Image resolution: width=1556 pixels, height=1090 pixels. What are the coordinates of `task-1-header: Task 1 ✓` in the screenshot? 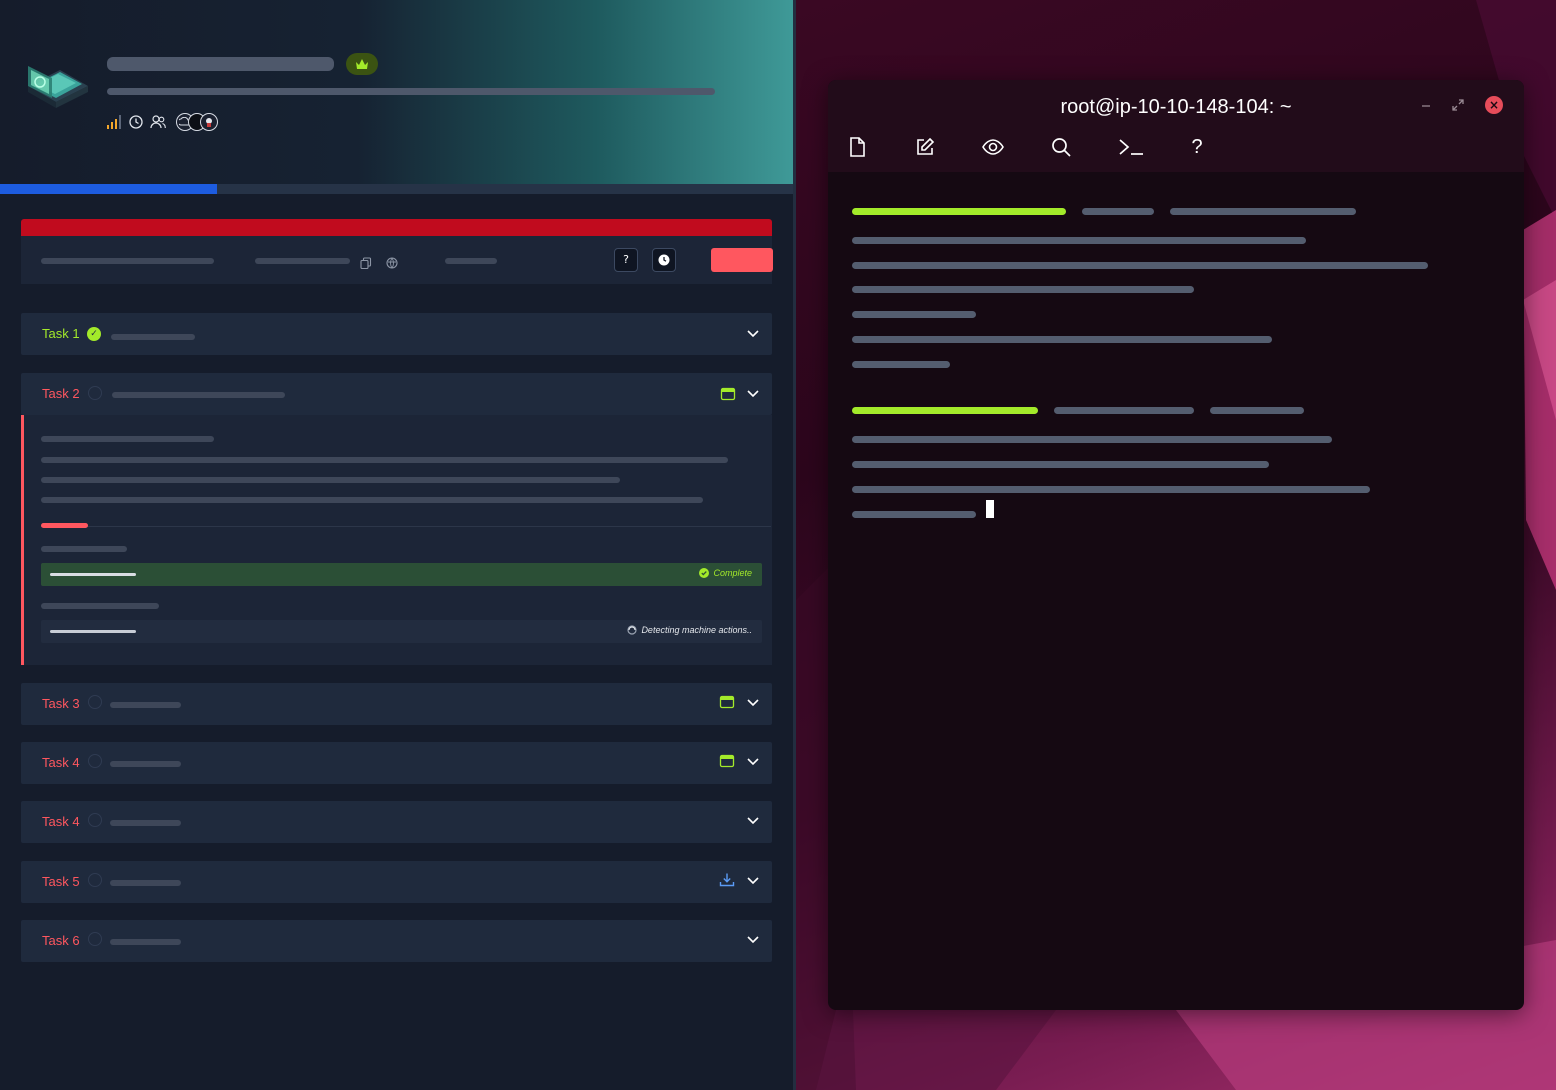 It's located at (396, 334).